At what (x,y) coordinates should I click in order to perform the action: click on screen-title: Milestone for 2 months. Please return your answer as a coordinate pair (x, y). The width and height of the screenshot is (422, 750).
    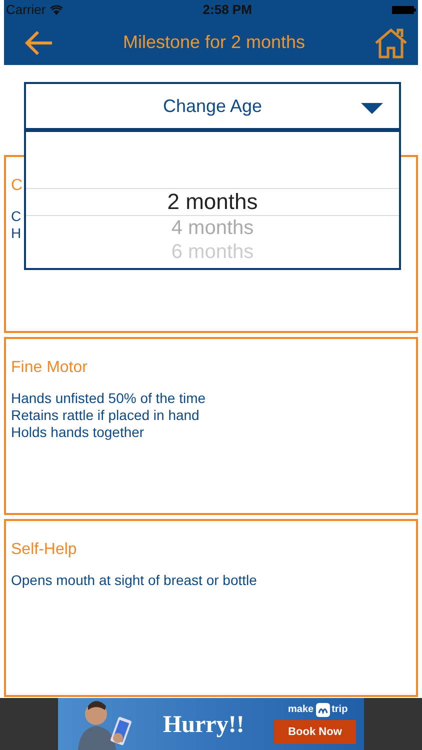
    Looking at the image, I should click on (214, 42).